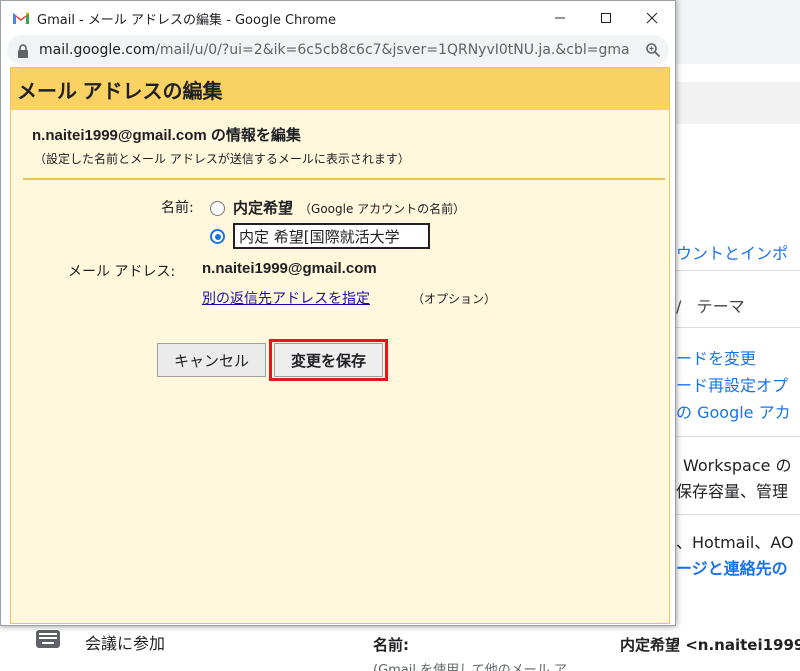 The height and width of the screenshot is (671, 800). I want to click on name-radio-google, so click(217, 208).